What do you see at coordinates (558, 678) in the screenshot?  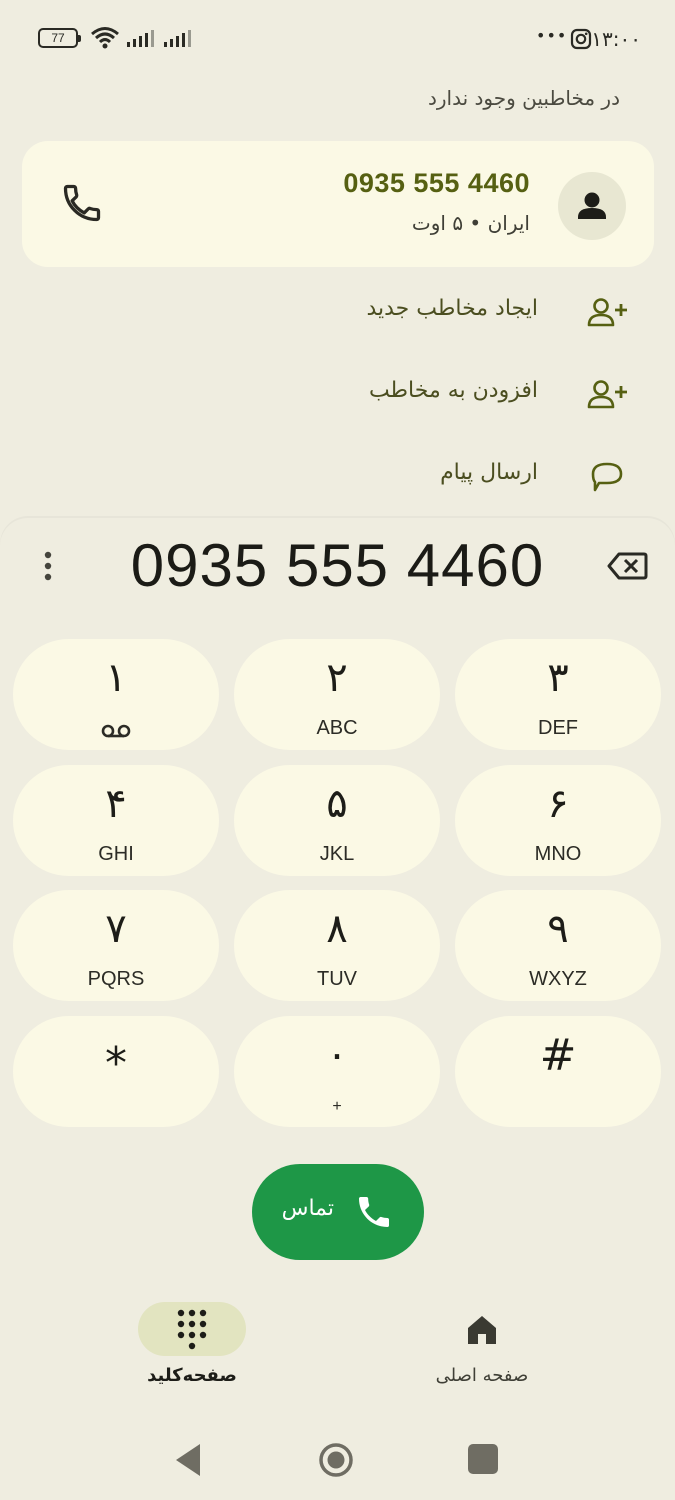 I see `key-digit: ۳` at bounding box center [558, 678].